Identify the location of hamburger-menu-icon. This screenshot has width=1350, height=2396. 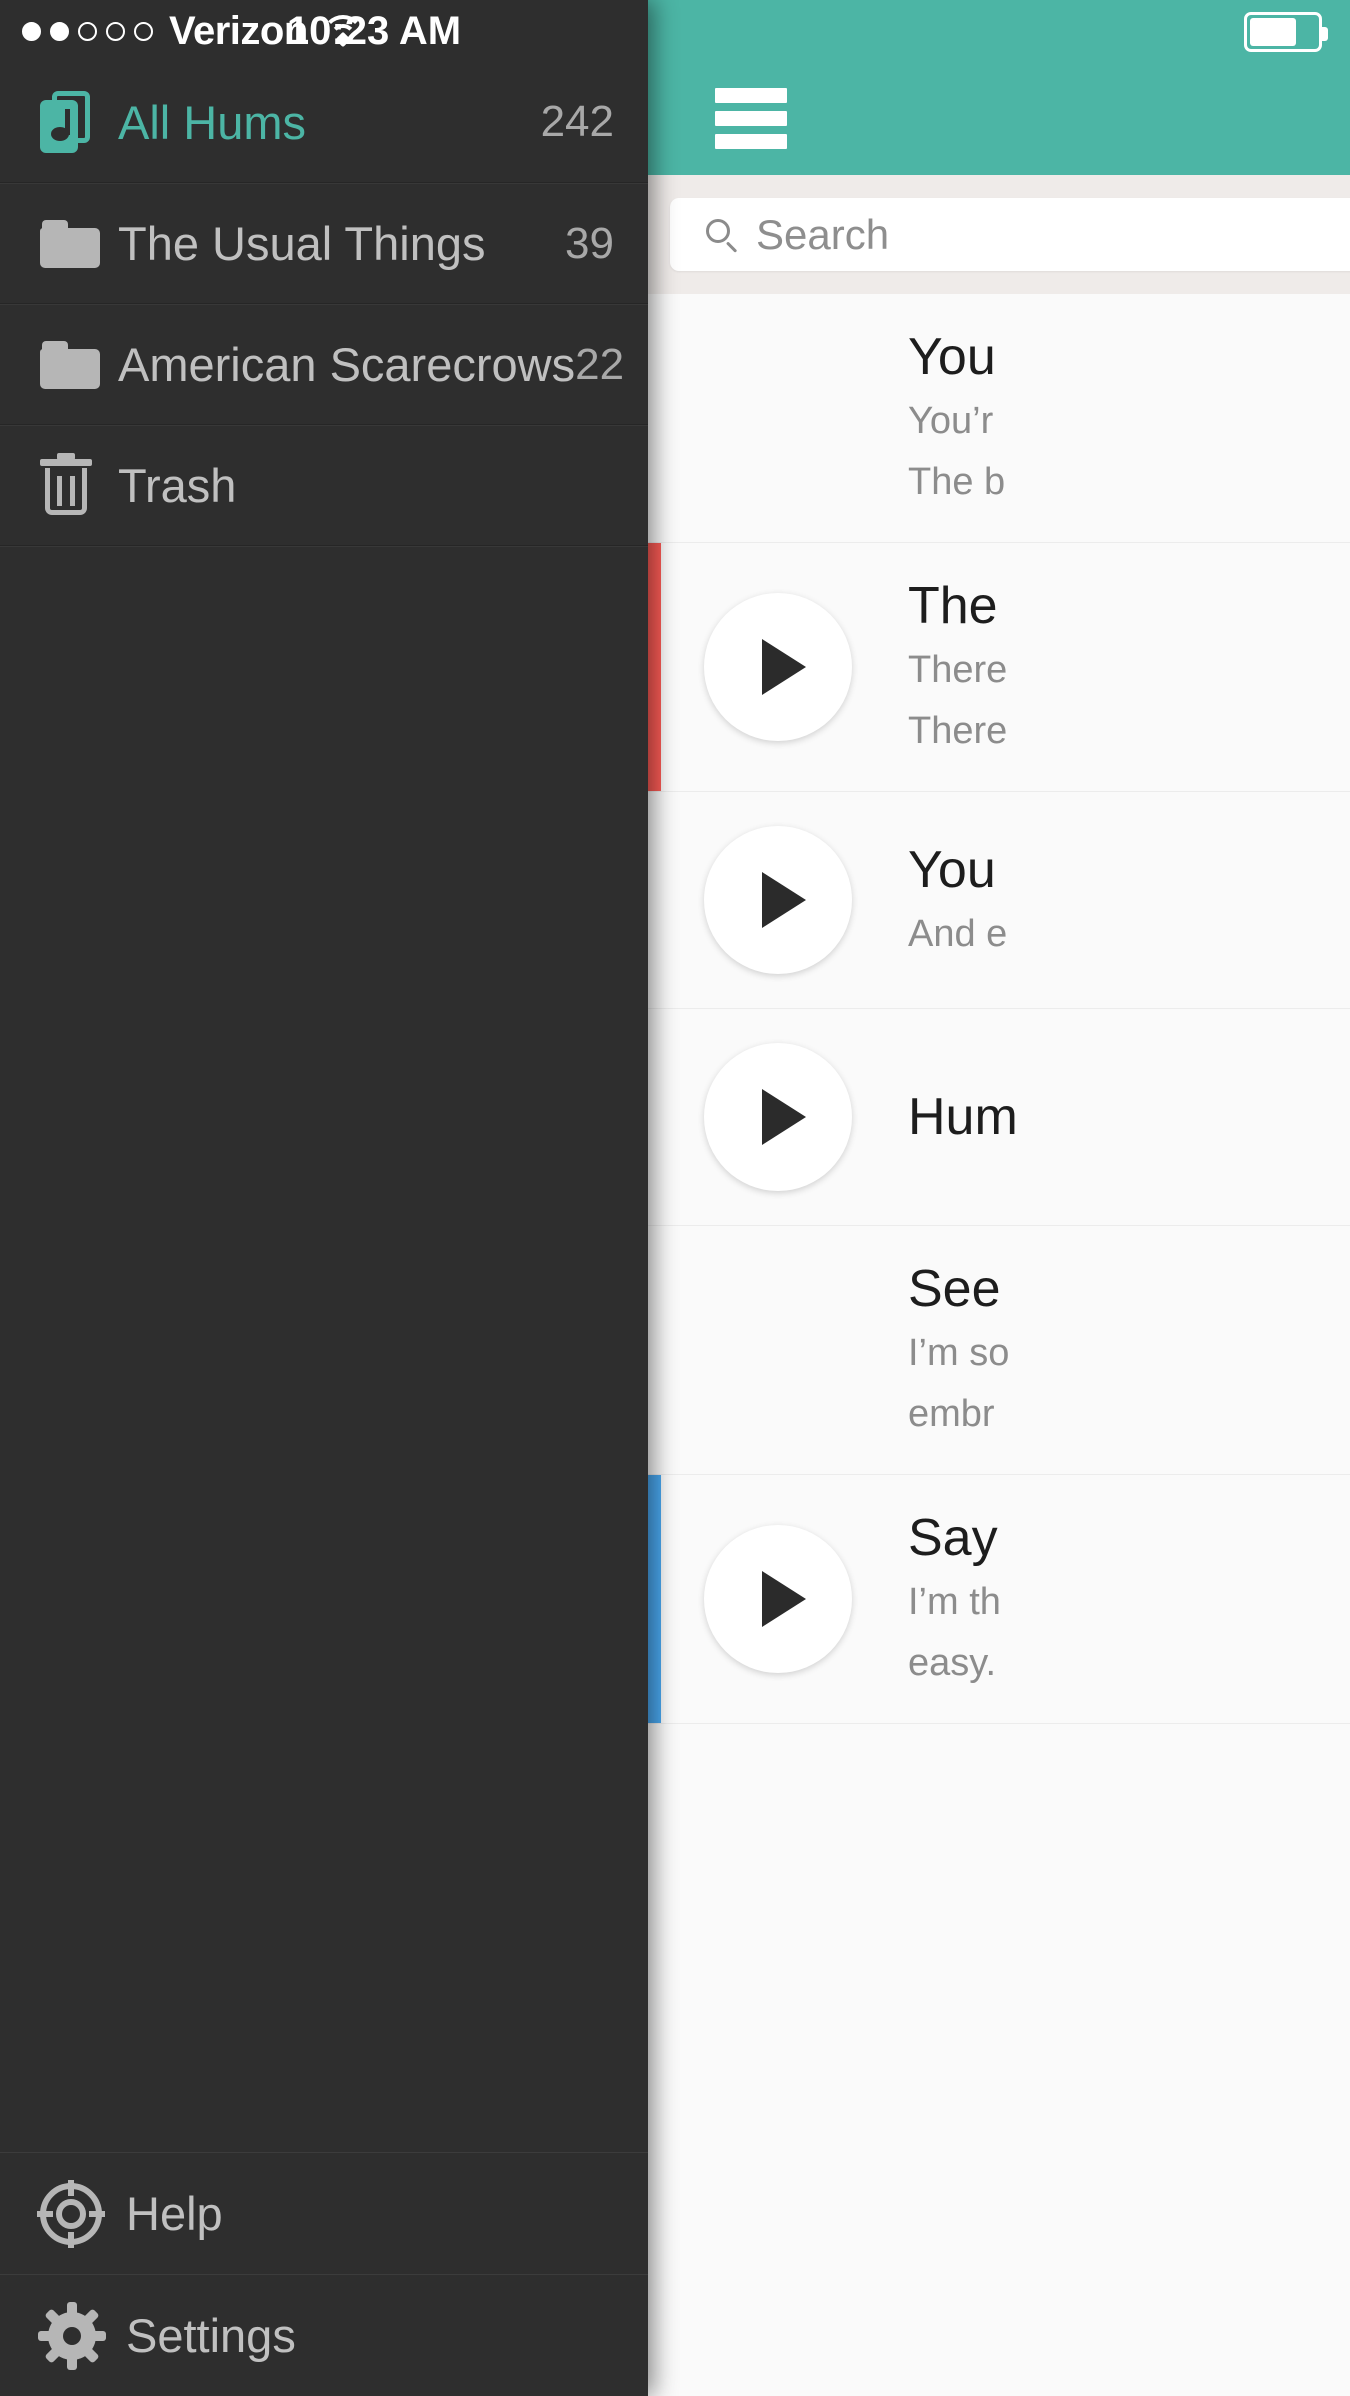
(751, 119).